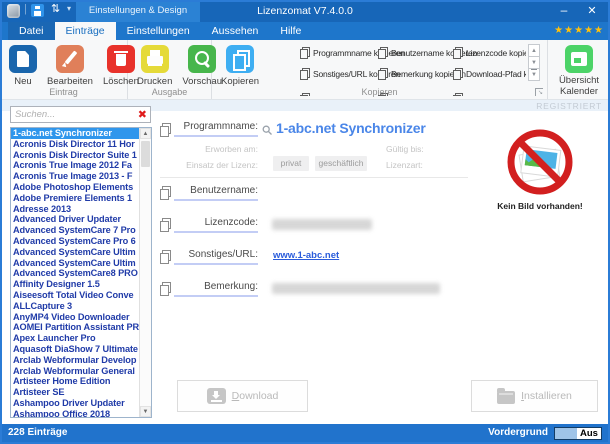 The height and width of the screenshot is (444, 610). I want to click on qat-dropdown-caret-icon: ▾, so click(69, 8).